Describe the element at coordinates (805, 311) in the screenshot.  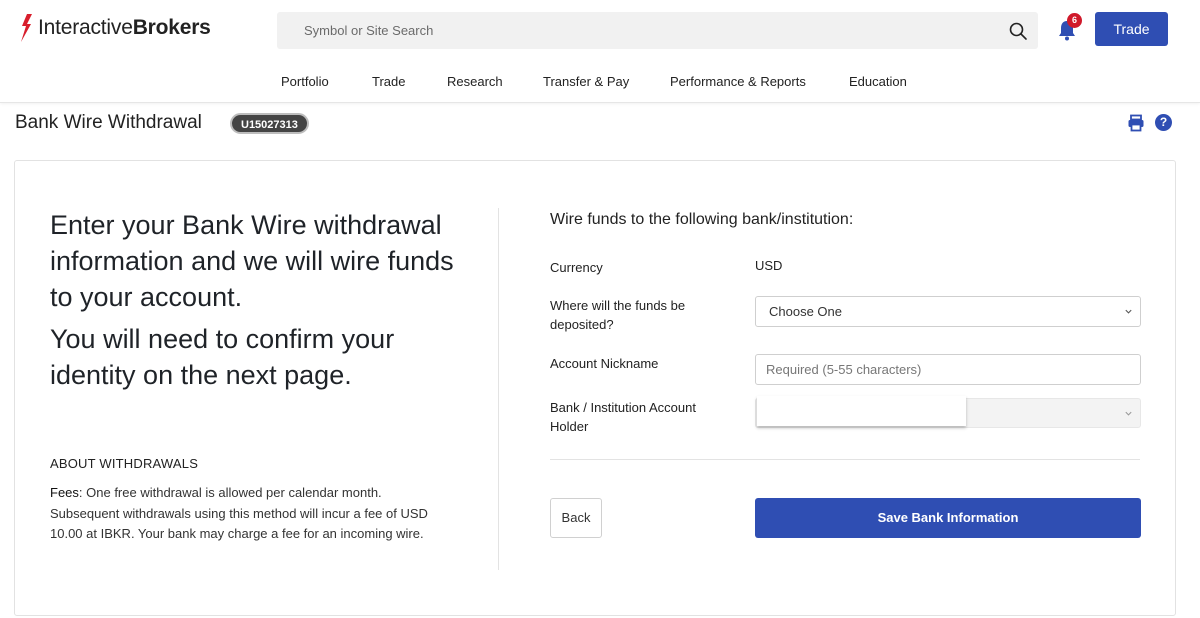
I see `deposit-destination-value: Choose One` at that location.